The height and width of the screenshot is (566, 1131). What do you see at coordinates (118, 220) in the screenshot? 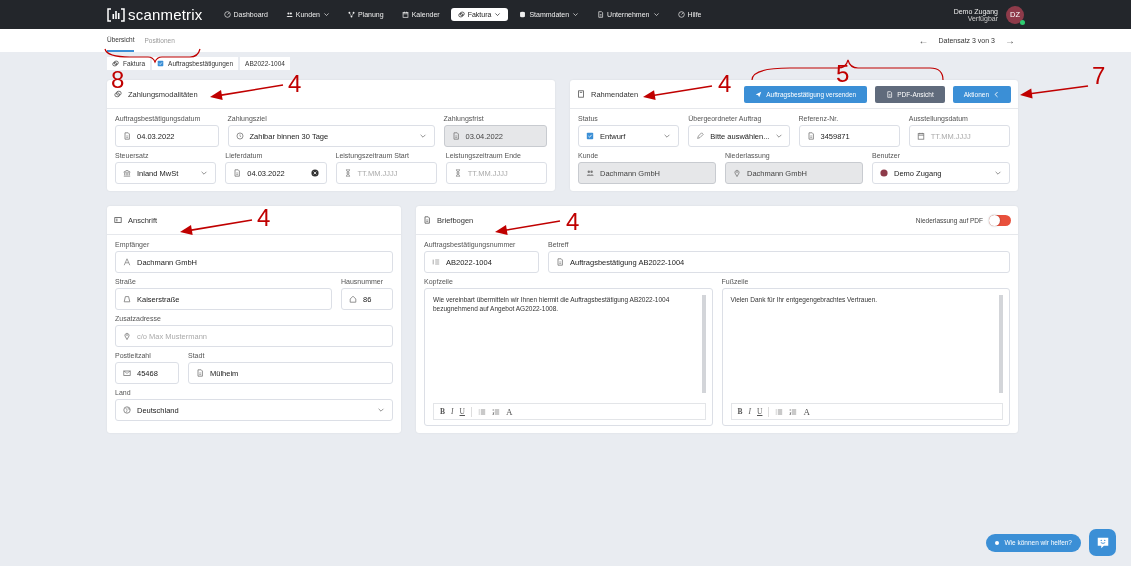
I see `card-icon` at bounding box center [118, 220].